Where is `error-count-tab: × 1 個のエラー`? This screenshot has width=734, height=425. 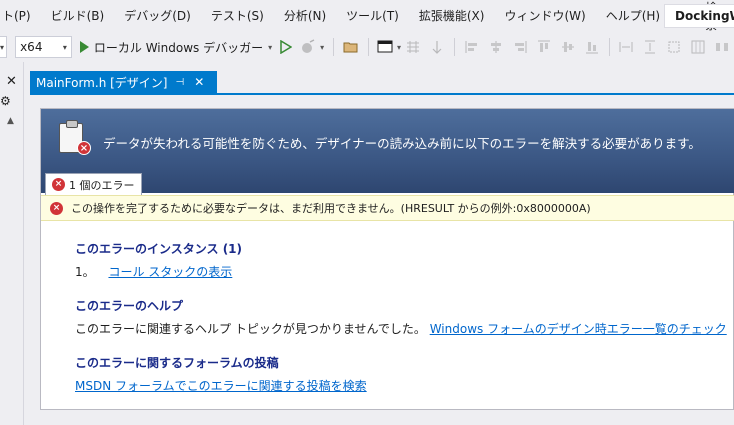 error-count-tab: × 1 個のエラー is located at coordinates (93, 184).